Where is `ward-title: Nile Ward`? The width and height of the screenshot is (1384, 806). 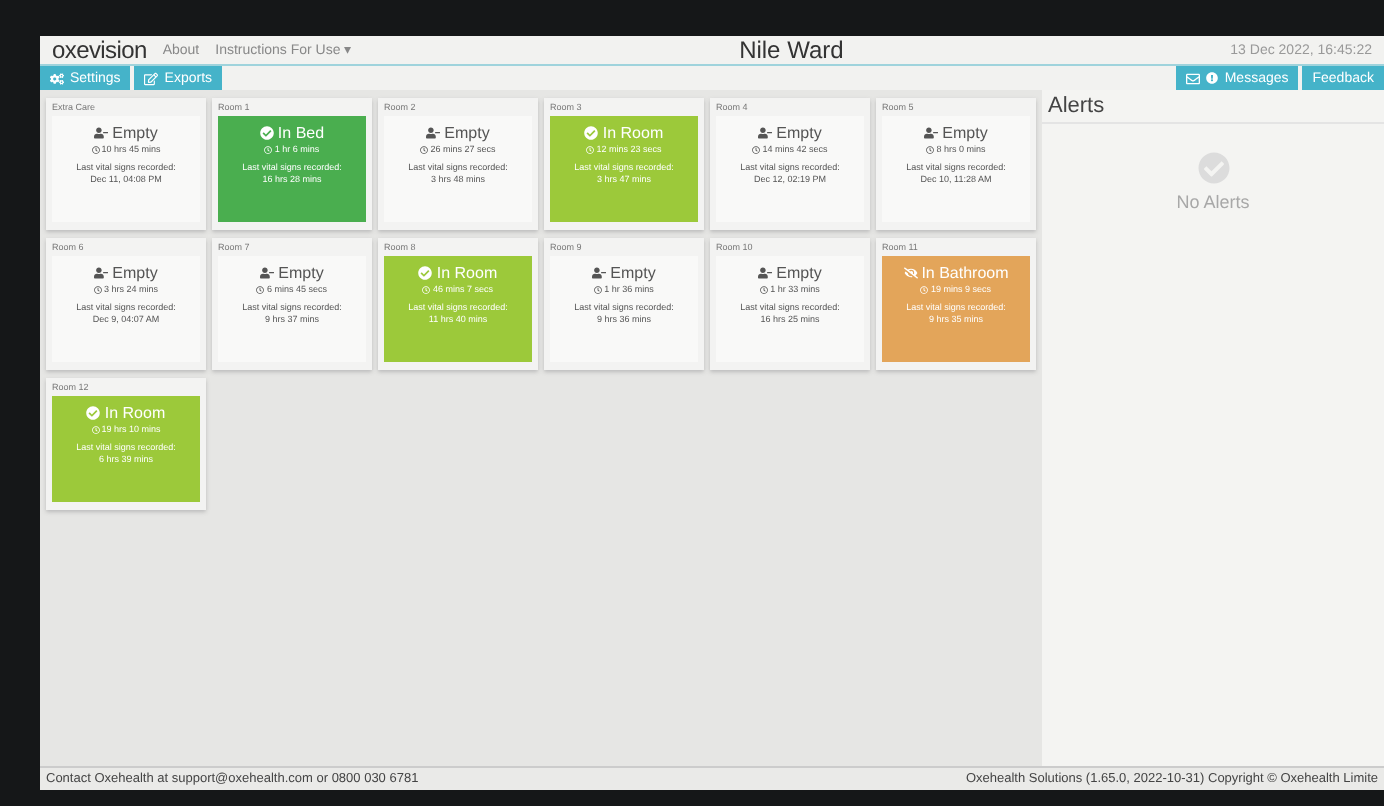 ward-title: Nile Ward is located at coordinates (791, 50).